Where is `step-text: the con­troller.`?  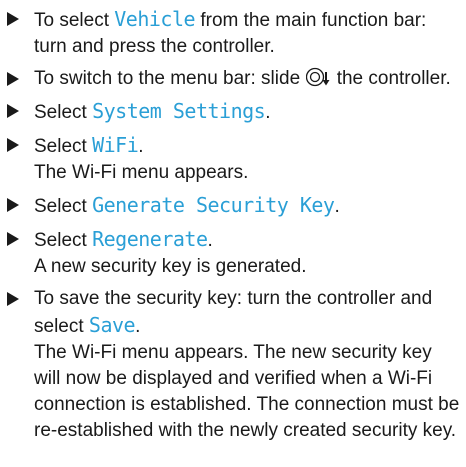
step-text: the con­troller. is located at coordinates (391, 78).